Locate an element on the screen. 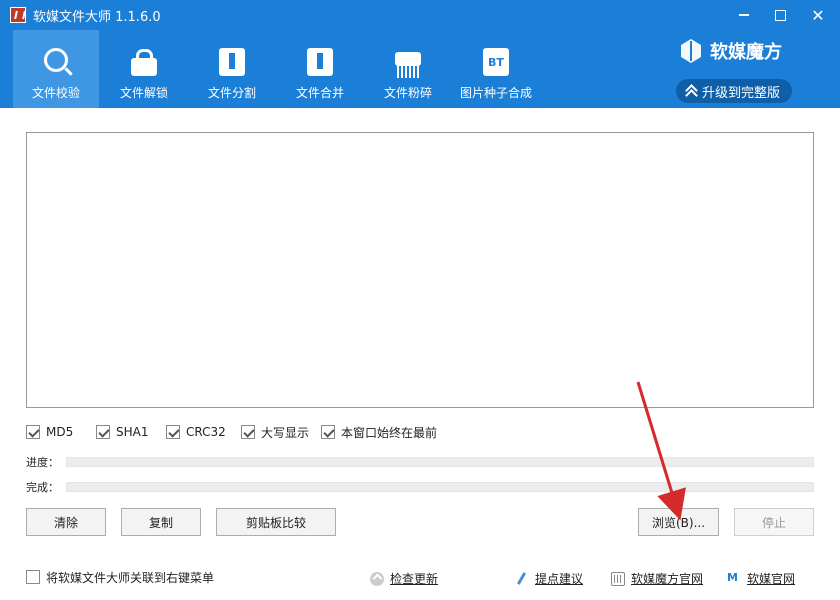 The height and width of the screenshot is (600, 840). complete-bar is located at coordinates (440, 487).